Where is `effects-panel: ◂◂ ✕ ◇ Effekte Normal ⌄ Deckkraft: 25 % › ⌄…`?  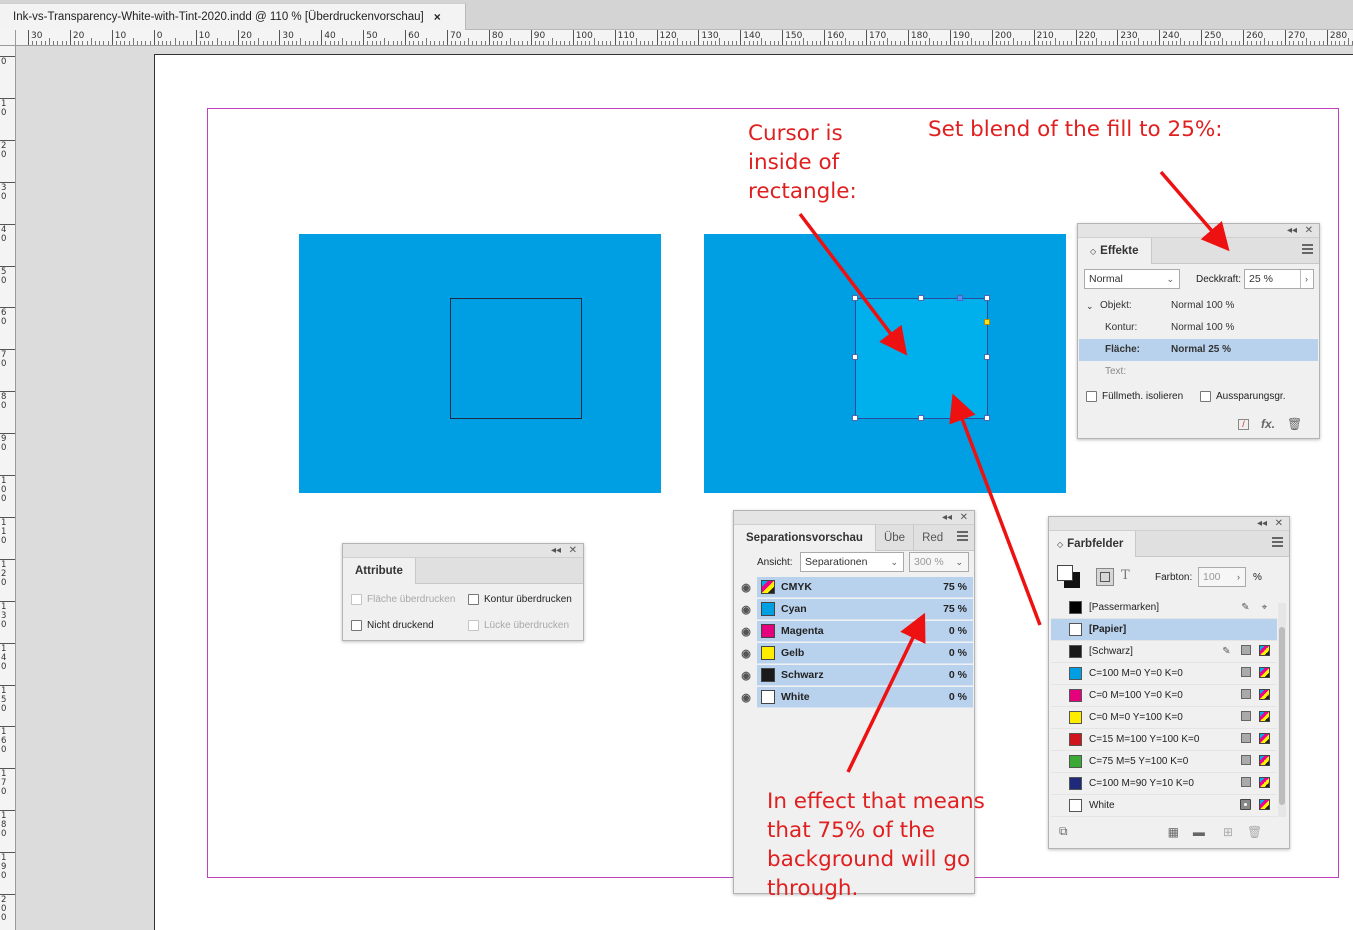
effects-panel: ◂◂ ✕ ◇ Effekte Normal ⌄ Deckkraft: 25 % › ⌄… is located at coordinates (1198, 331).